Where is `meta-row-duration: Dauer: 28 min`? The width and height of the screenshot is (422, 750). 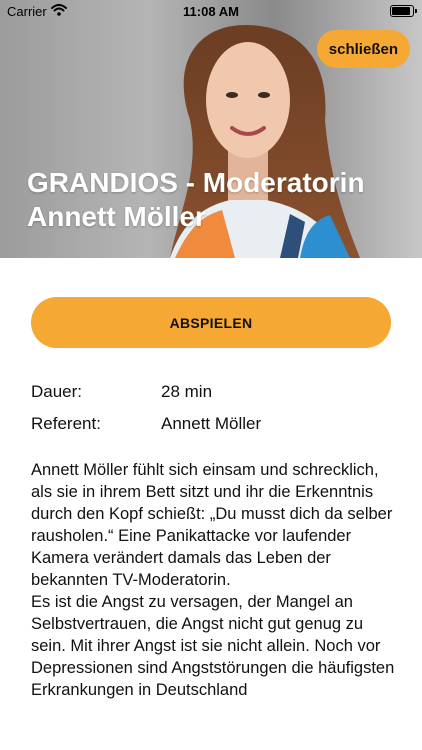
meta-row-duration: Dauer: 28 min is located at coordinates (211, 392).